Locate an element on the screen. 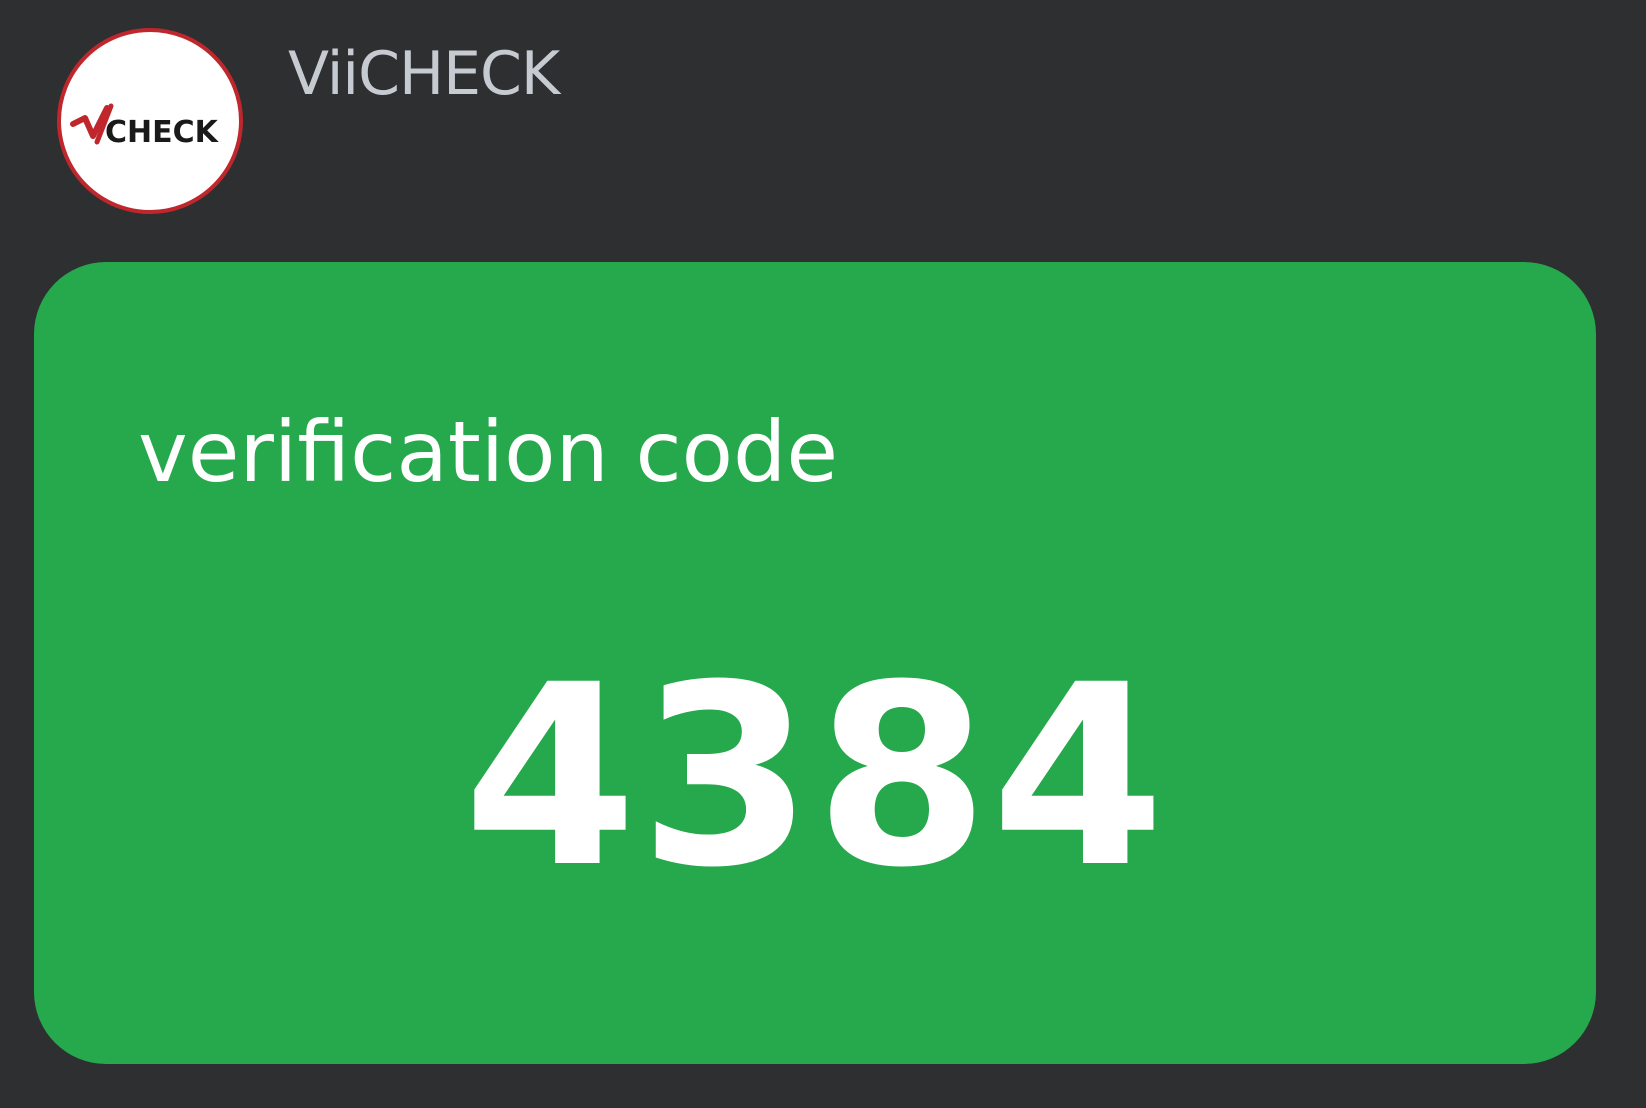 The height and width of the screenshot is (1108, 1646). svg-text: CHECK is located at coordinates (162, 132).